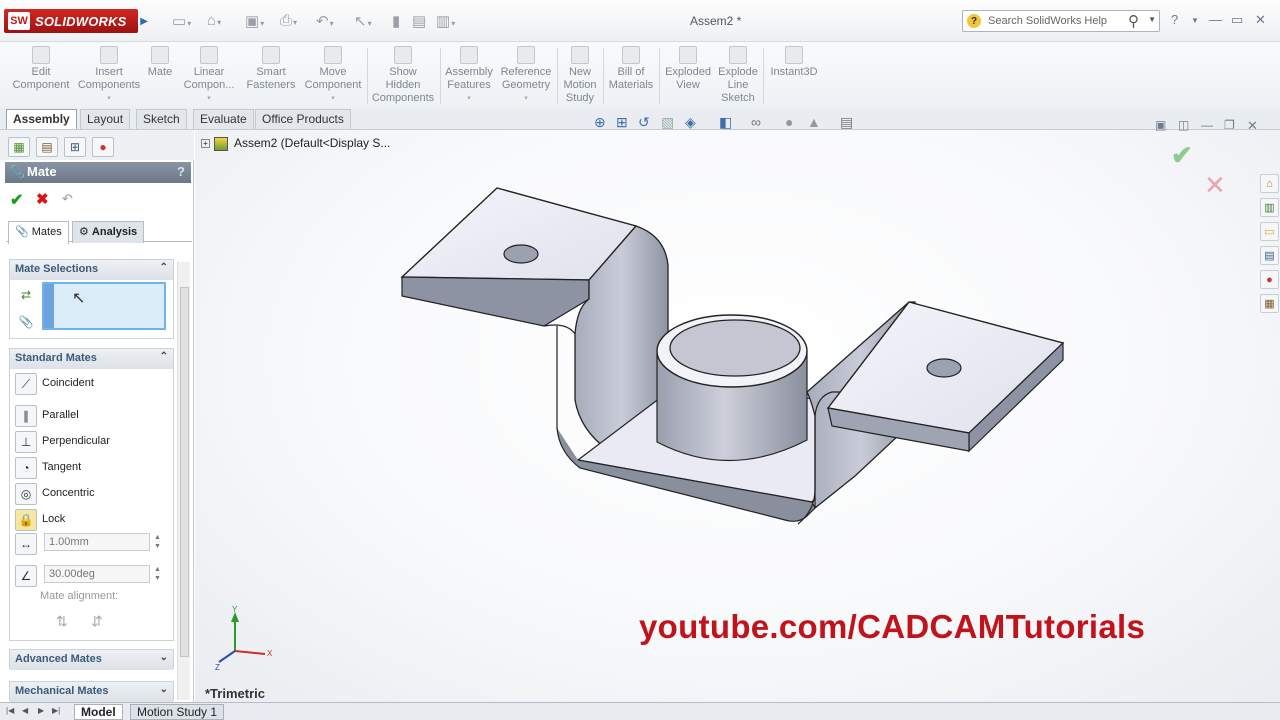 This screenshot has width=1280, height=720. Describe the element at coordinates (76, 21) in the screenshot. I see `solidworks-logo: SW SOLIDWORKS ▶` at that location.